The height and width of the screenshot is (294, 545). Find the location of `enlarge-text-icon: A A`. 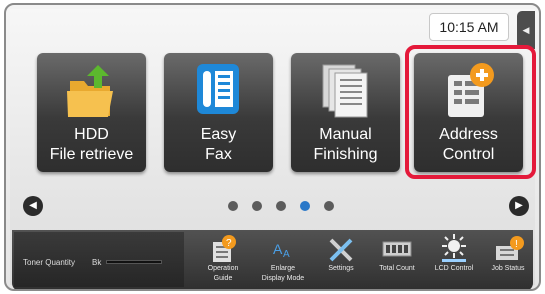

enlarge-text-icon: A A is located at coordinates (283, 248).